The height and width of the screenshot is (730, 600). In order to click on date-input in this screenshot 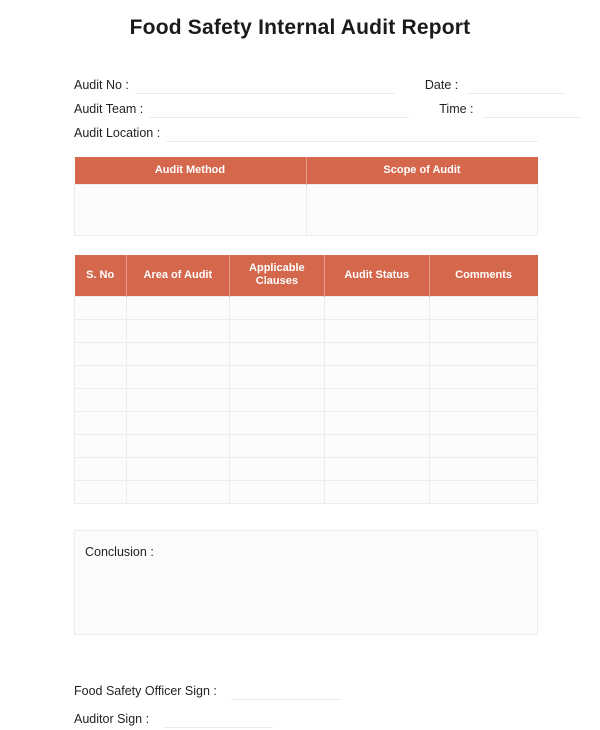, I will do `click(516, 85)`.